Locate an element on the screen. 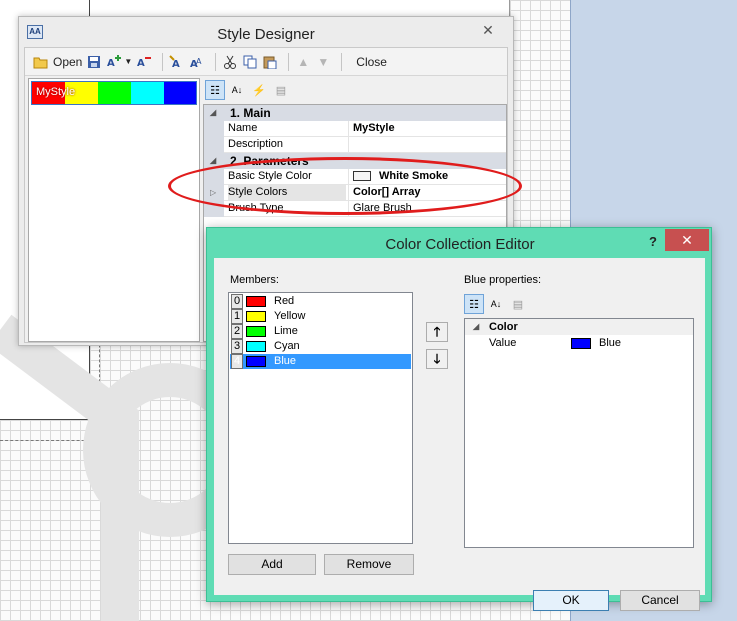 The width and height of the screenshot is (737, 621). move-down-button: 🡓 is located at coordinates (437, 359).